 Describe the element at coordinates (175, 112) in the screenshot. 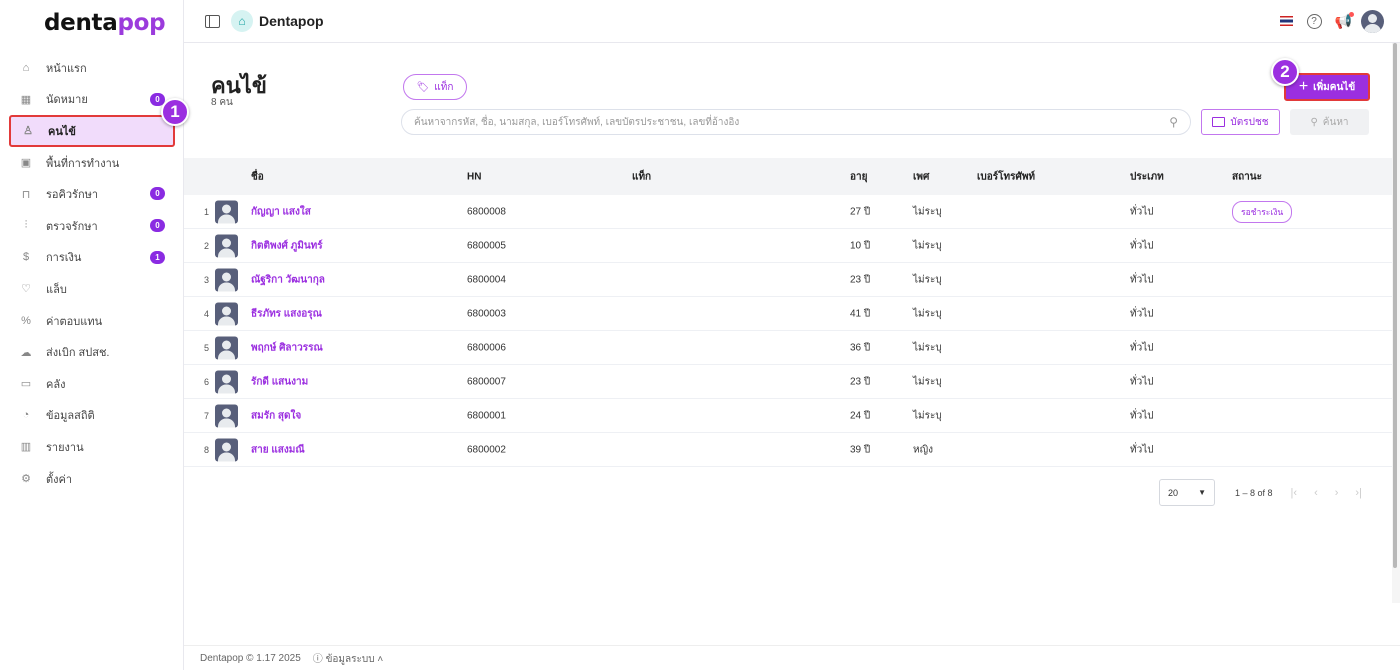

I see `step-marker-1: 1` at that location.